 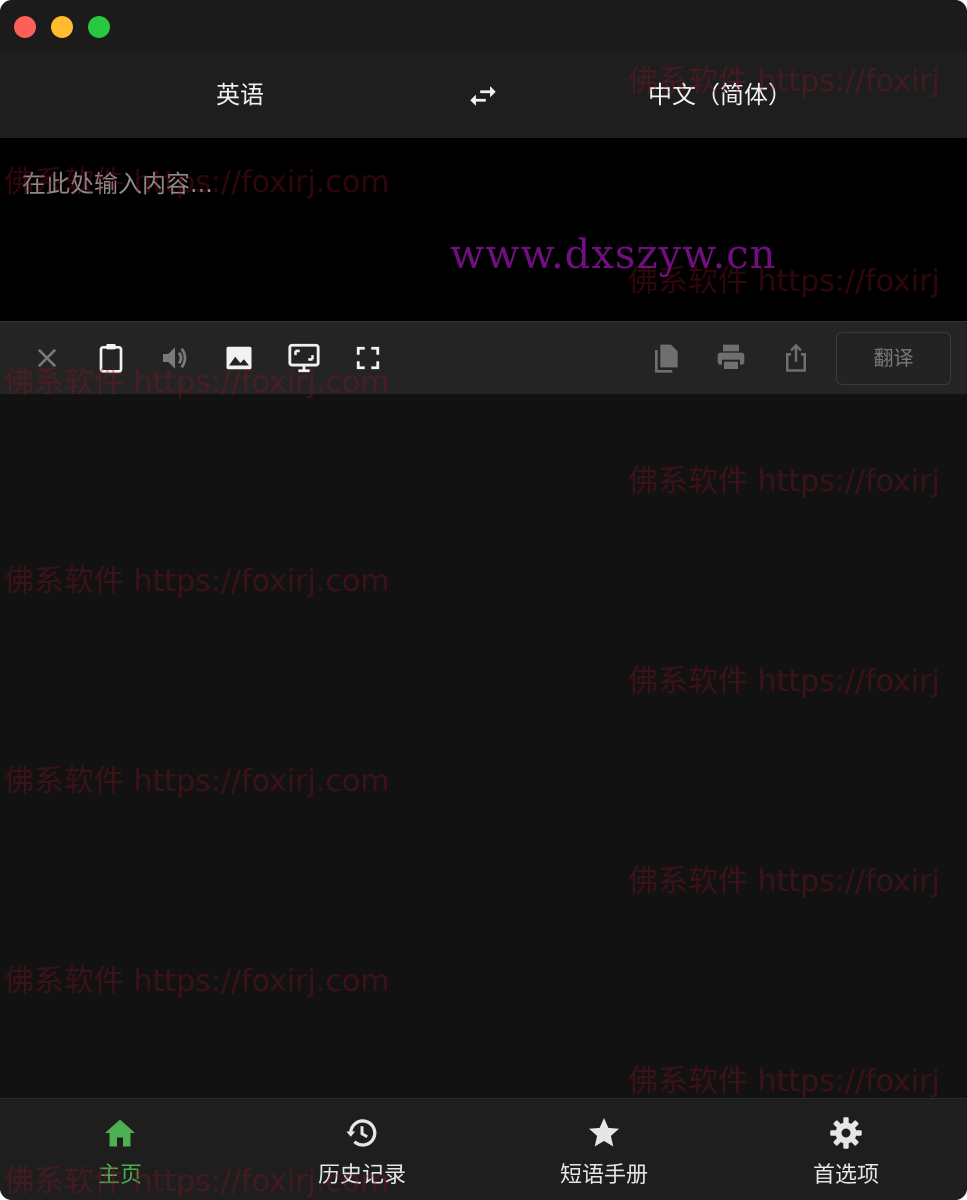 What do you see at coordinates (603, 1175) in the screenshot?
I see `tab-phrasebook-label: 短语手册` at bounding box center [603, 1175].